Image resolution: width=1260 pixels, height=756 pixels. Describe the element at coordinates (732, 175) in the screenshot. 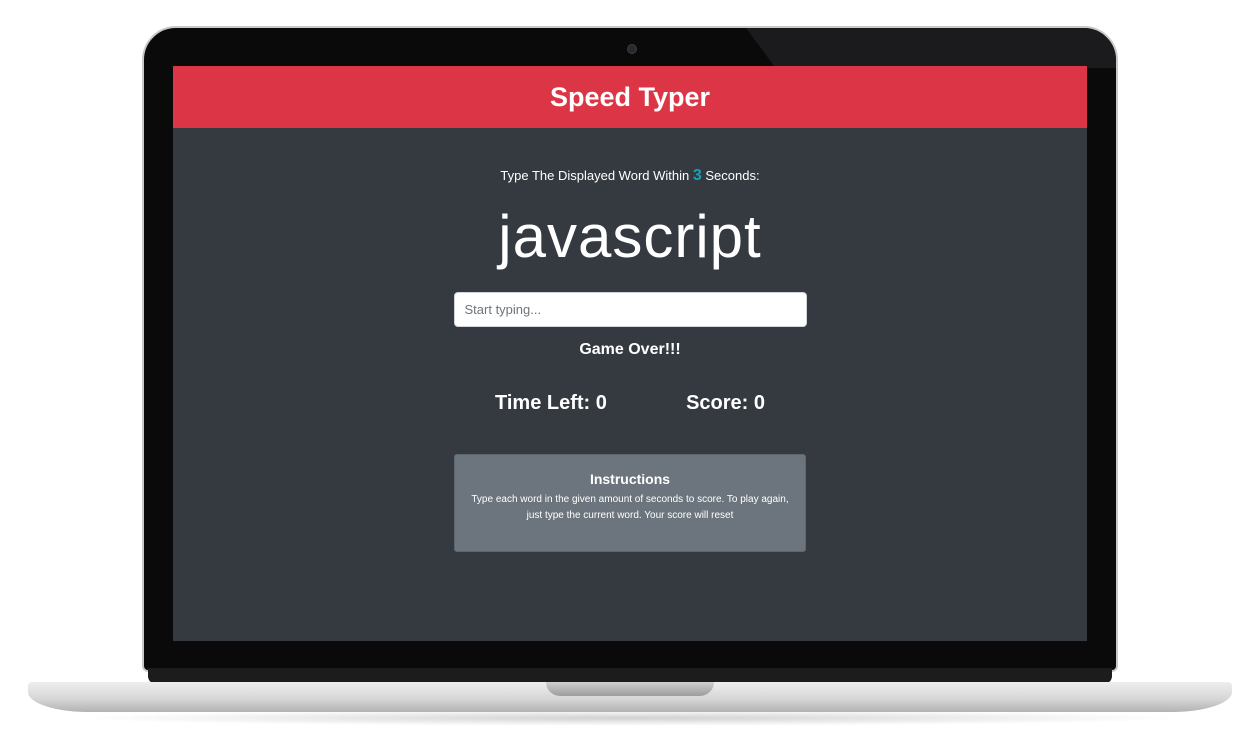

I see `prompt-suffix: Seconds:` at that location.